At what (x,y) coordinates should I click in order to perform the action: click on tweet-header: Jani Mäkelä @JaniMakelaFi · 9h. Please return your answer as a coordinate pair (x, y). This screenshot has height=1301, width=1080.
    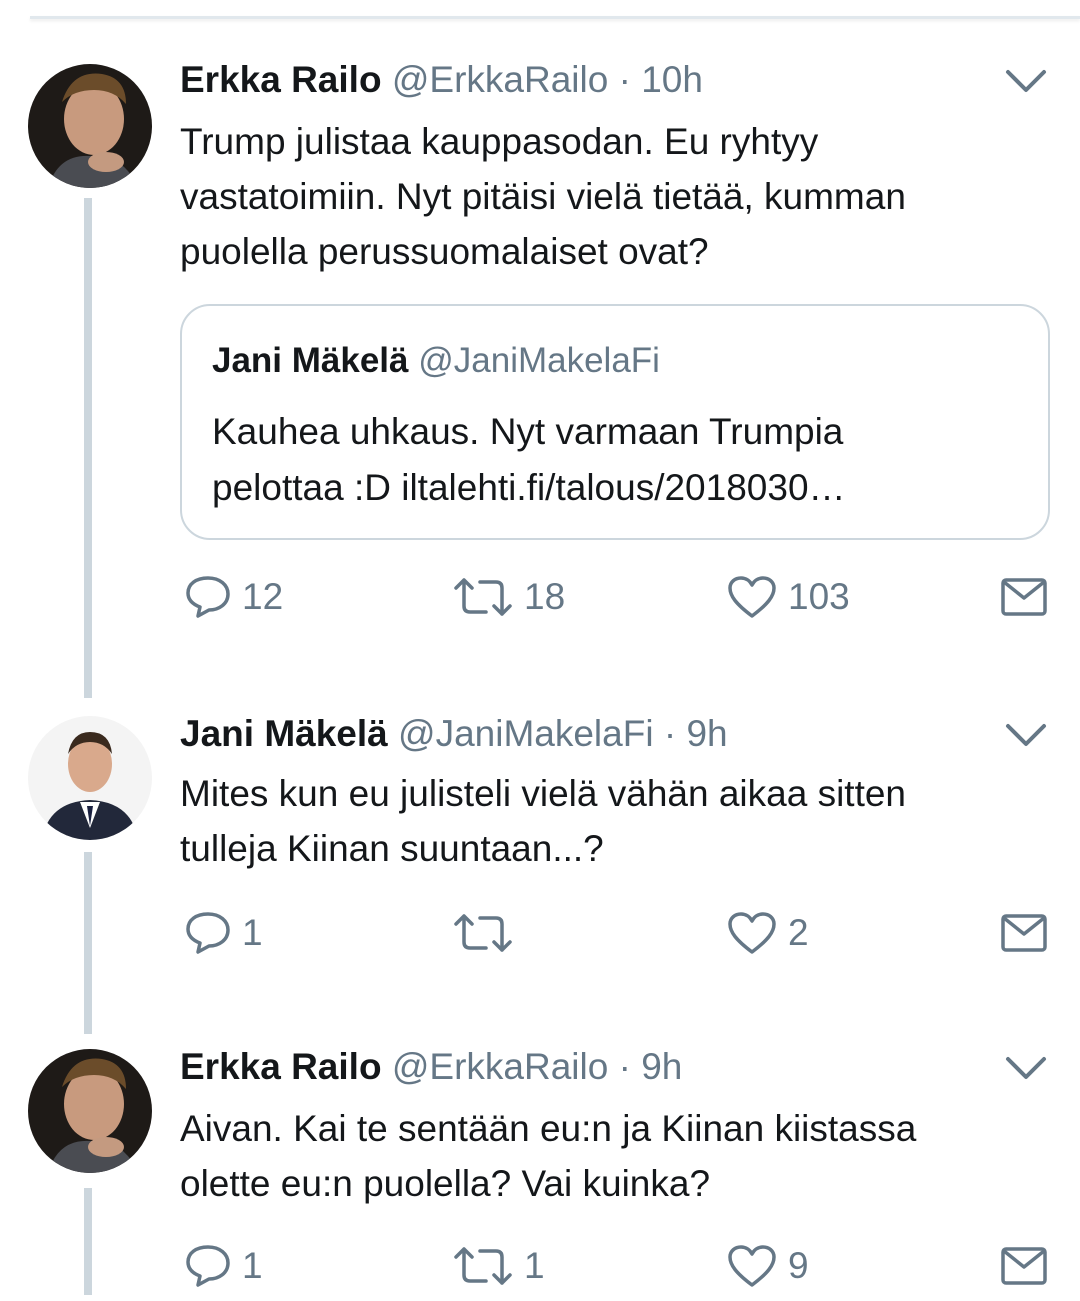
    Looking at the image, I should click on (454, 734).